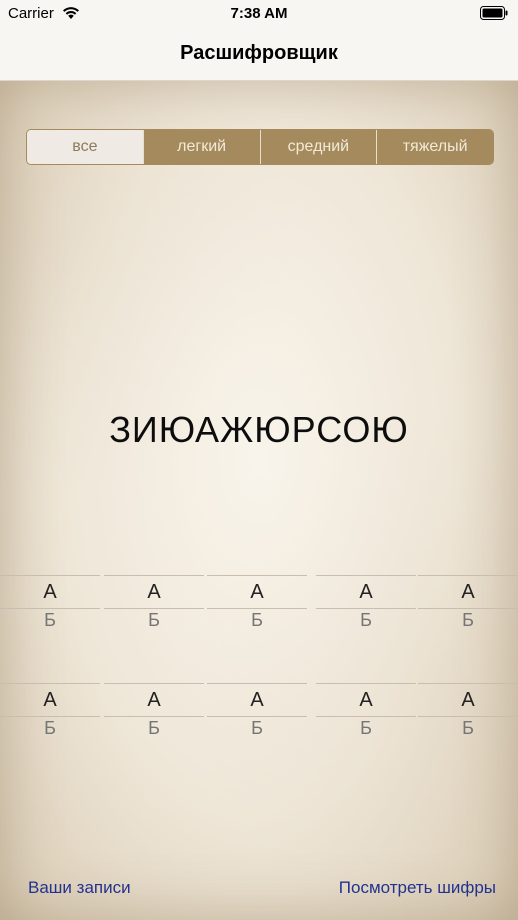  I want to click on view-ciphers-link: Посмотреть шифры, so click(417, 888).